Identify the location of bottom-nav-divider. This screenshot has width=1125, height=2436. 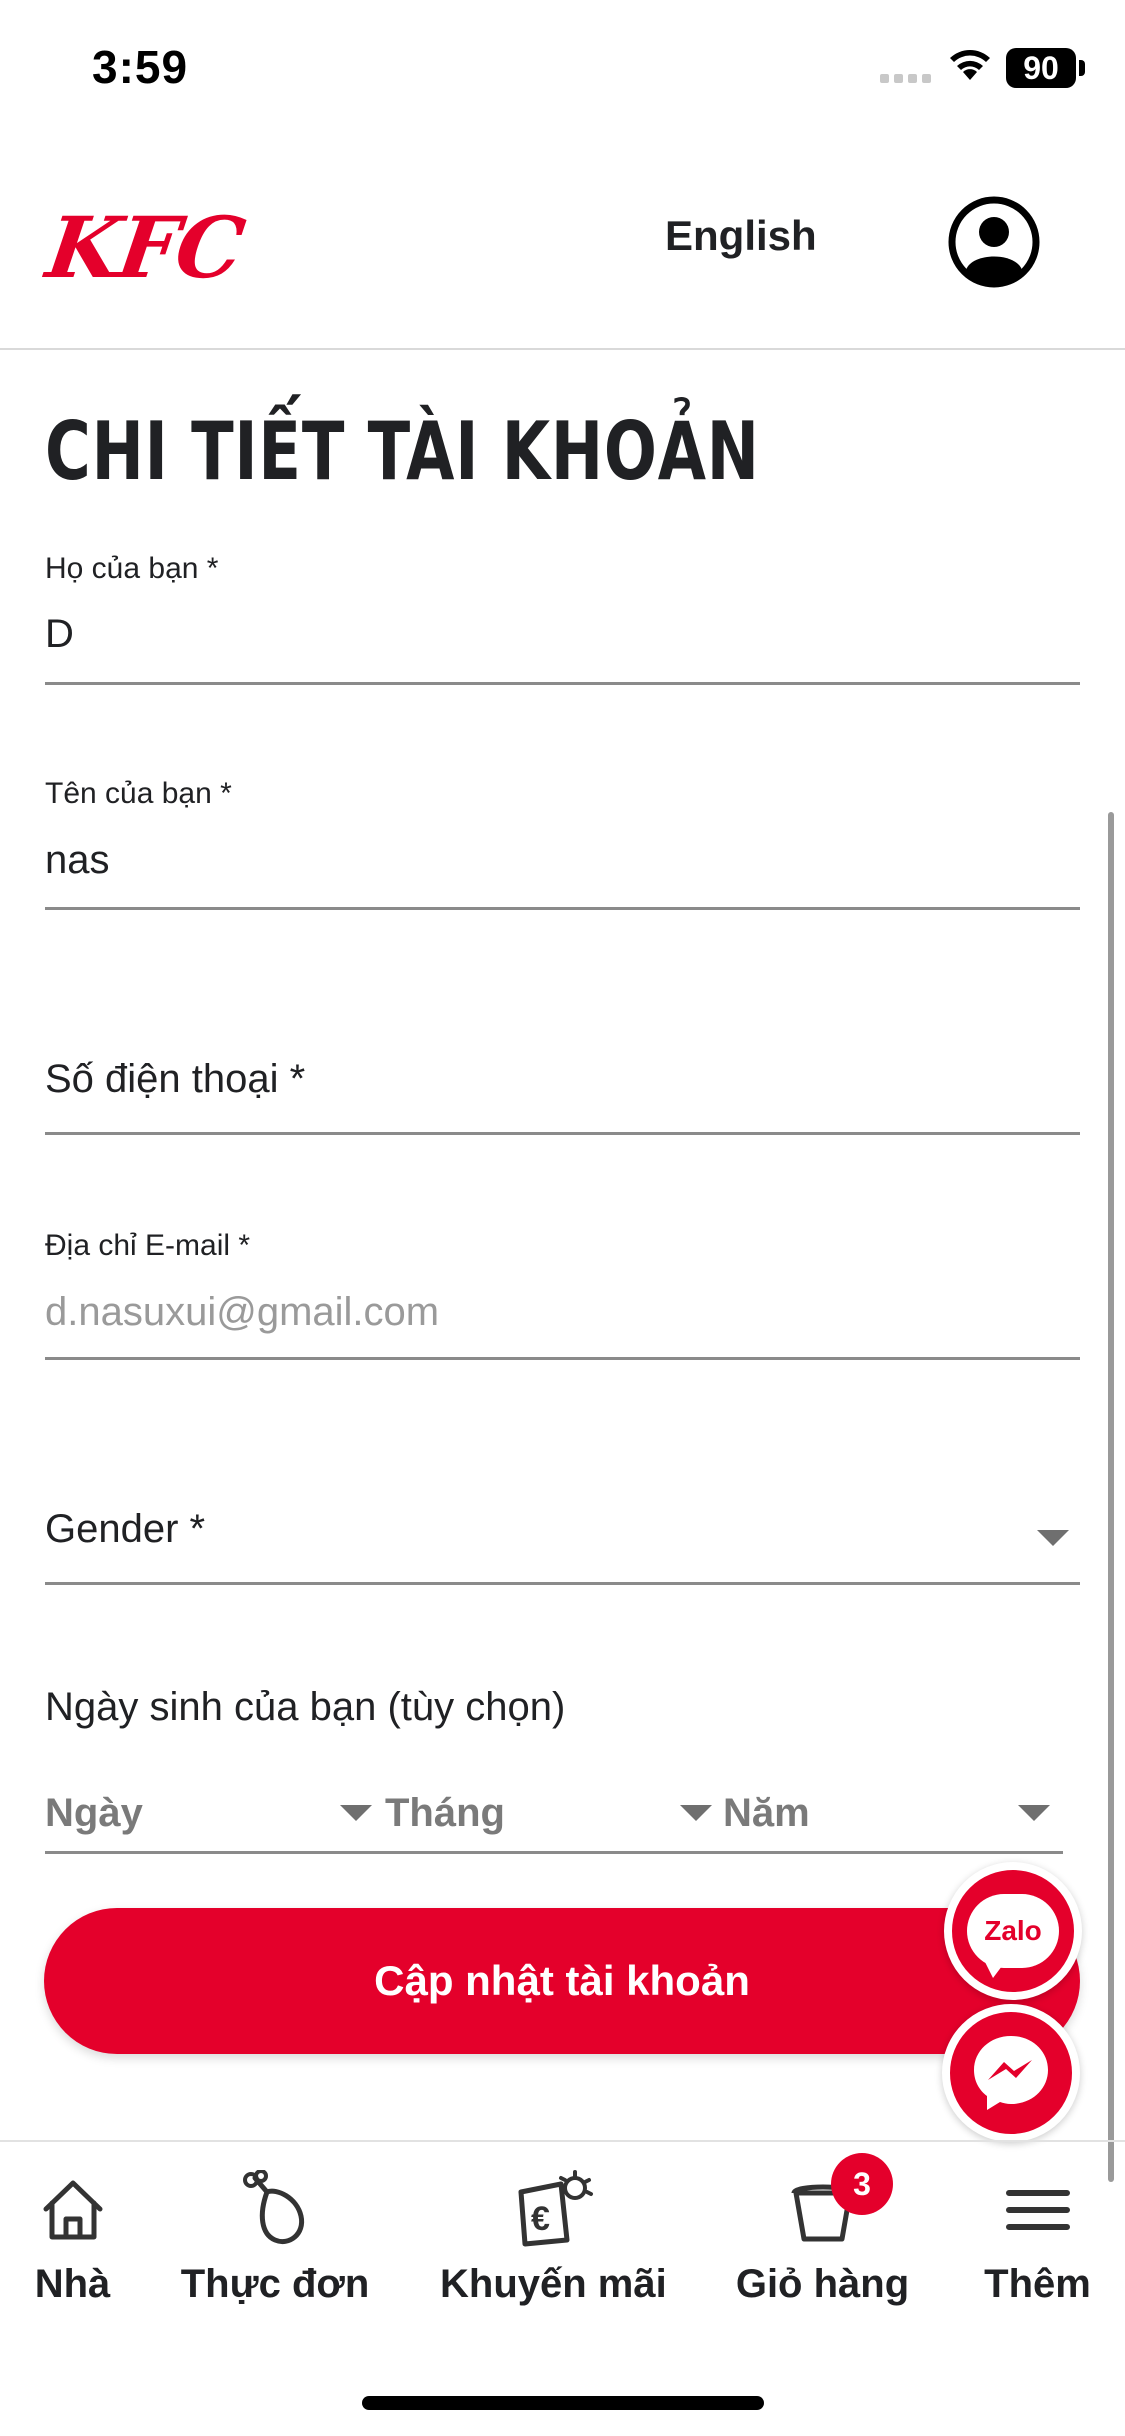
(562, 2141).